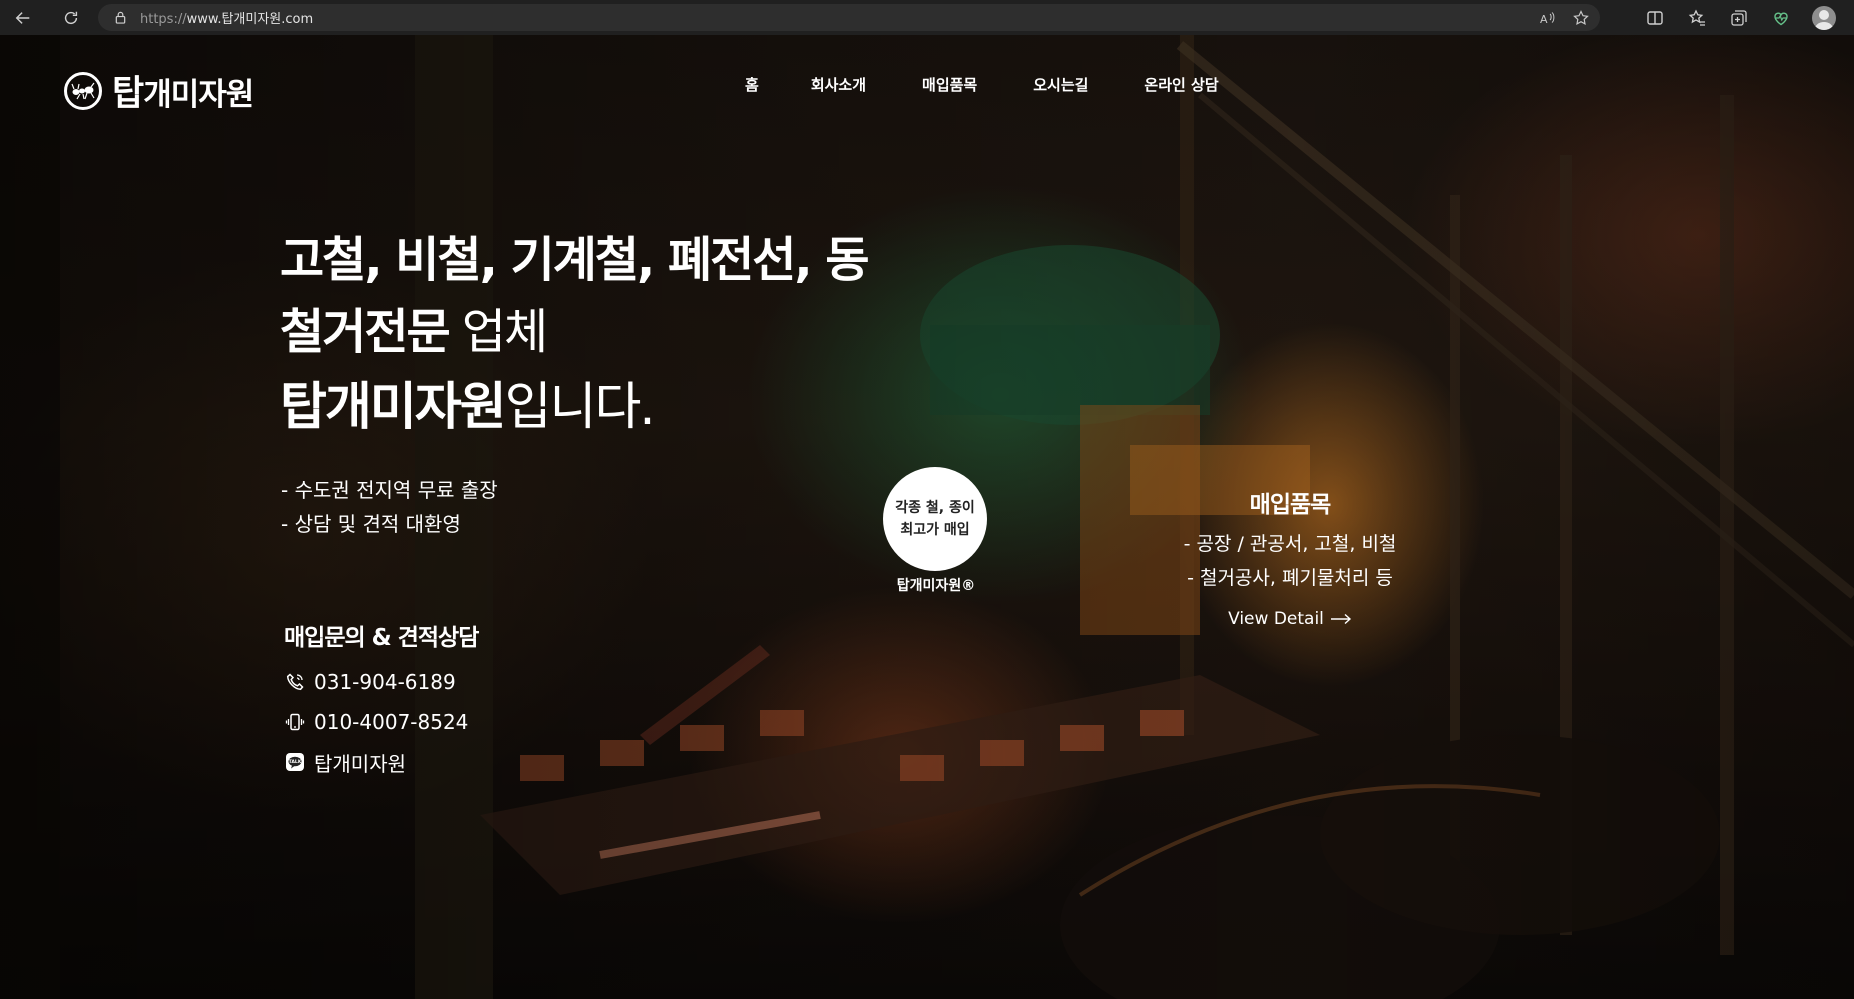  Describe the element at coordinates (365, 332) in the screenshot. I see `headline-line-2-bold: 철거전문` at that location.